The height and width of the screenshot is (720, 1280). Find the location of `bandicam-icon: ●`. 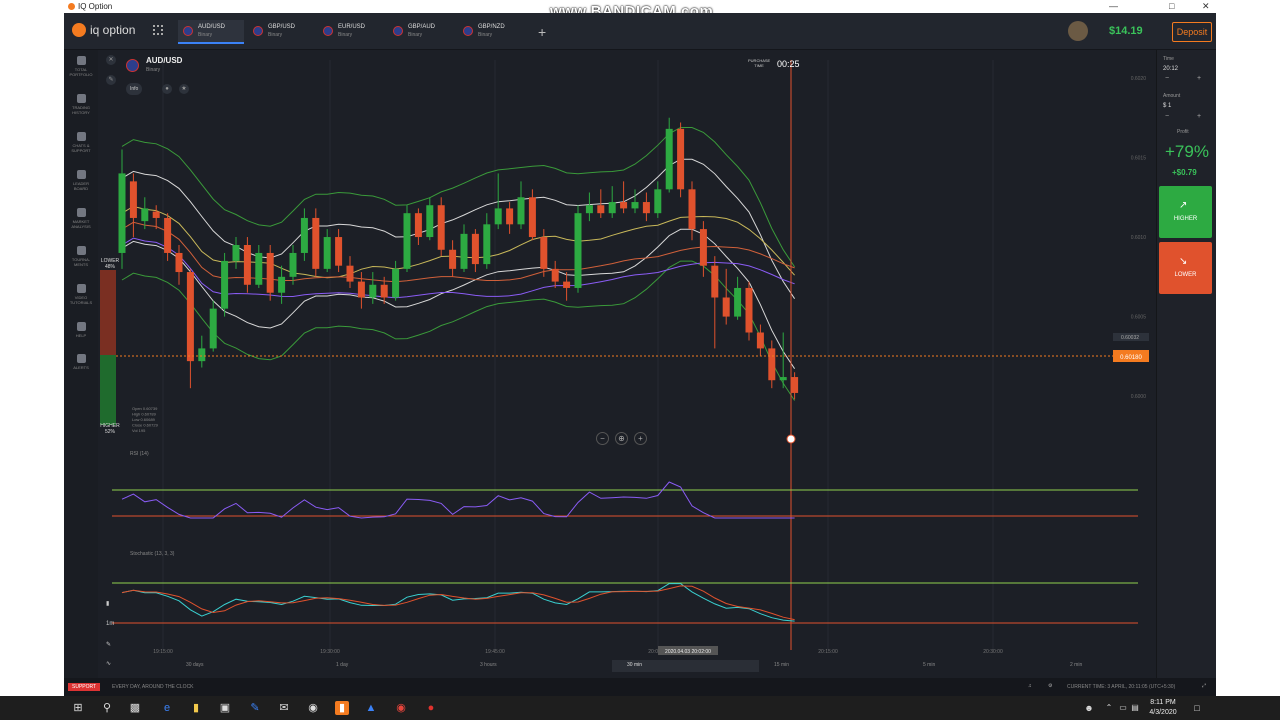

bandicam-icon: ● is located at coordinates (431, 708).